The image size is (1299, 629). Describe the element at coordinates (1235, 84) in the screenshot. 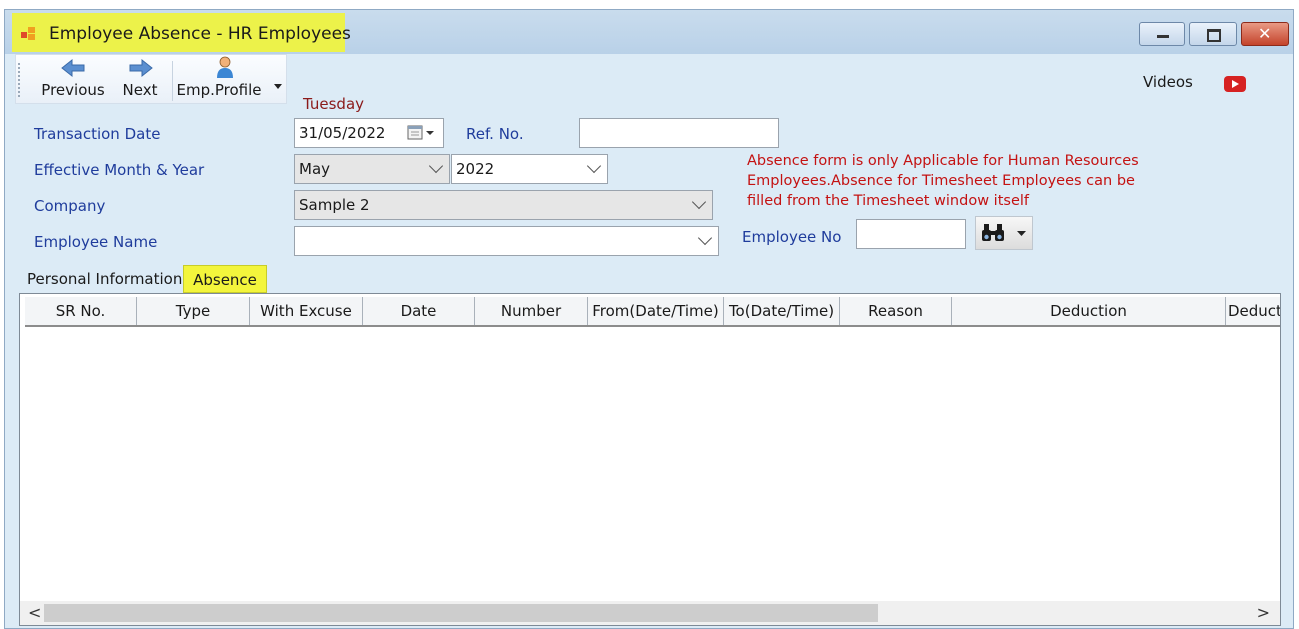

I see `youtube-icon` at that location.